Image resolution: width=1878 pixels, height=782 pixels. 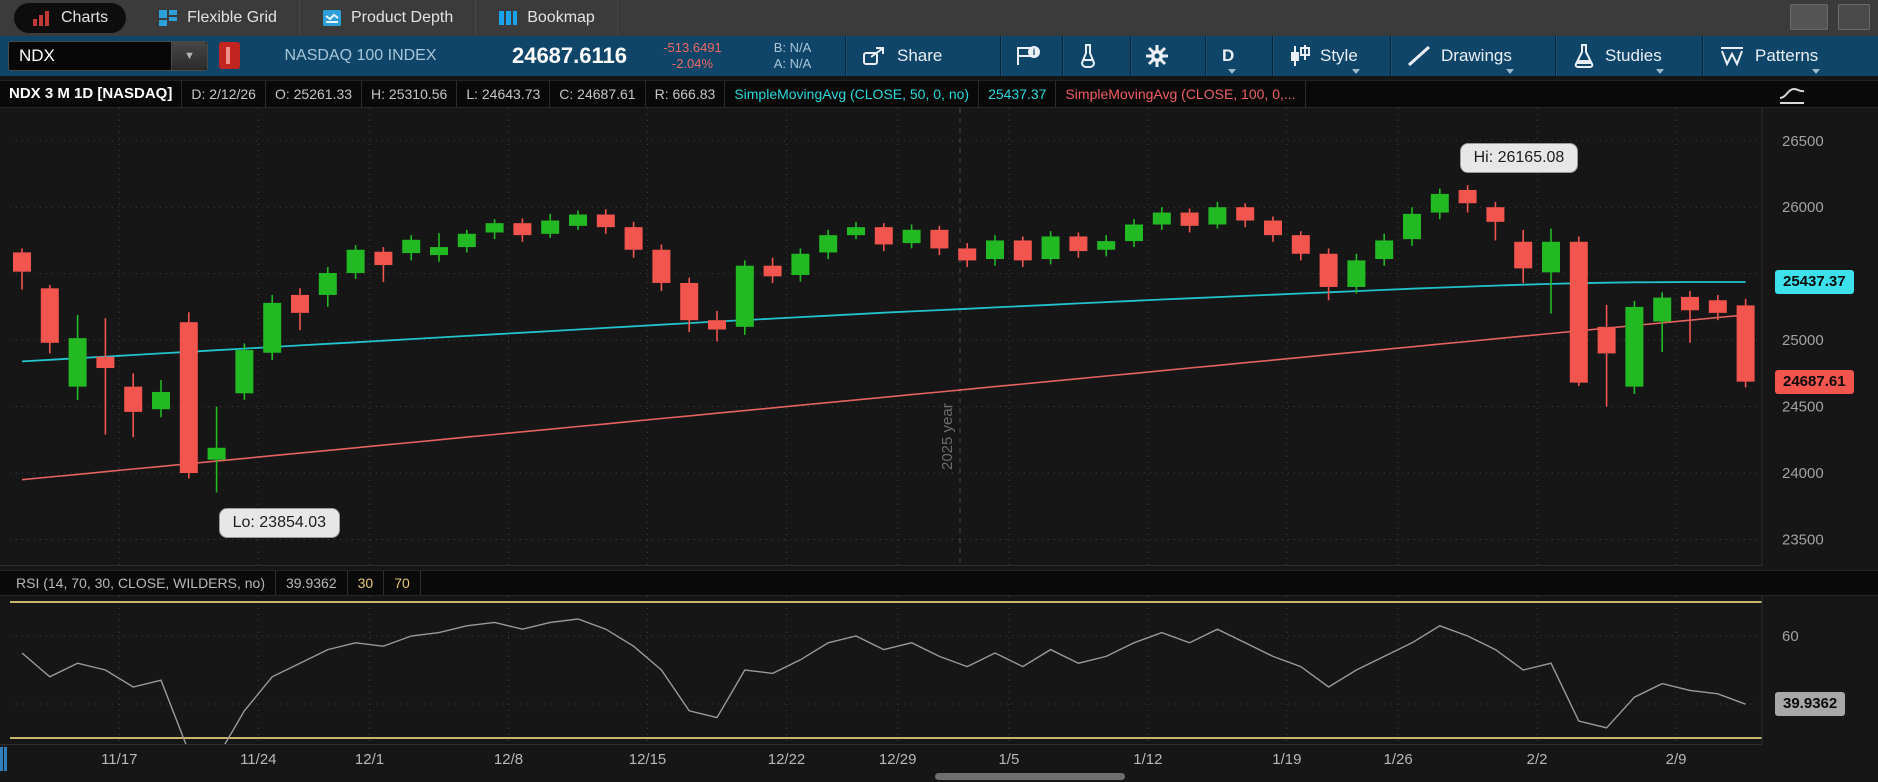 I want to click on ohlc-low: L: 24643.73, so click(x=504, y=94).